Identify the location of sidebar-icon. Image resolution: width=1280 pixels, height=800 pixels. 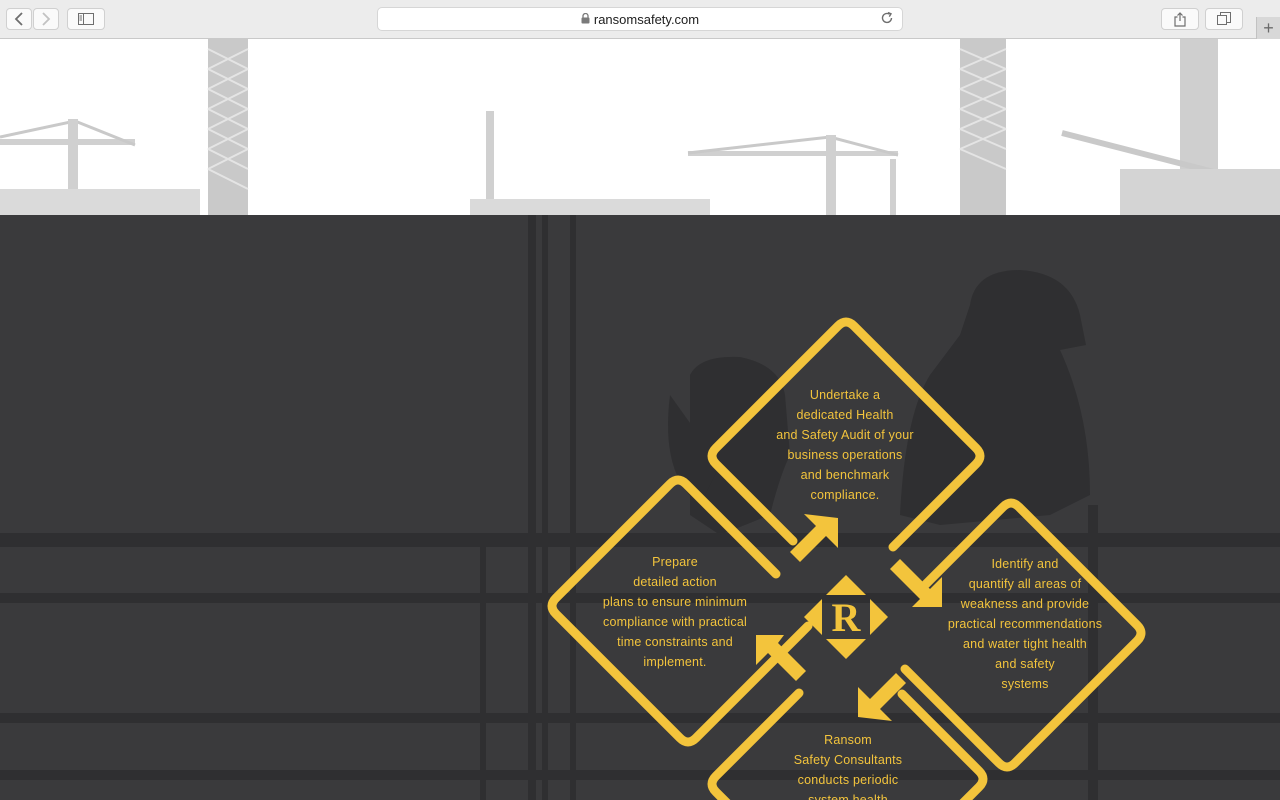
(86, 19).